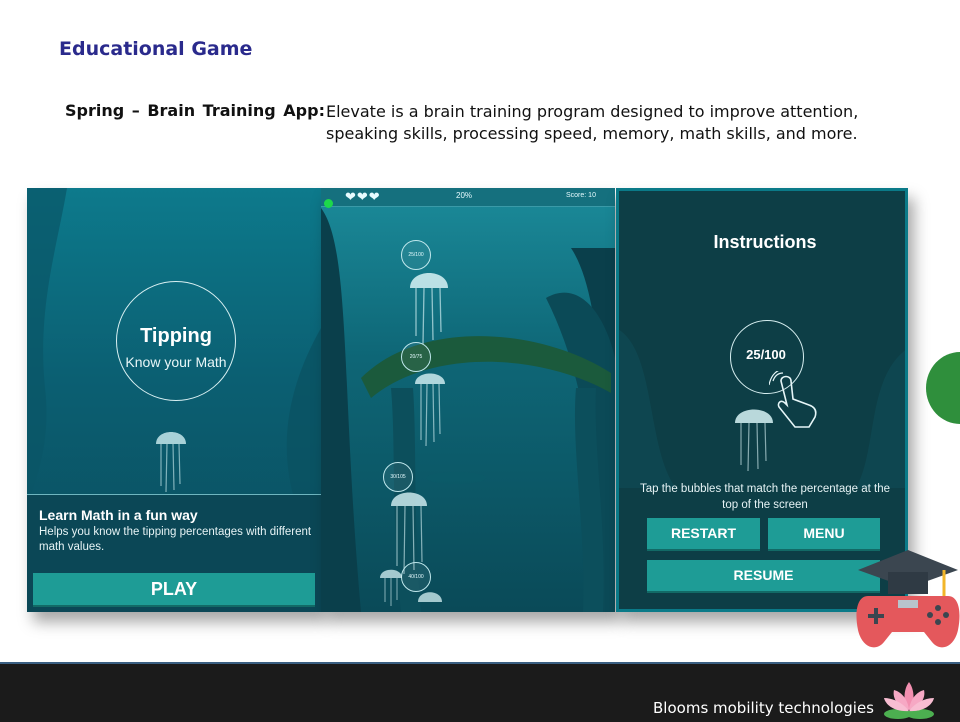 This screenshot has height=722, width=960. What do you see at coordinates (464, 195) in the screenshot?
I see `target-percentage: 20%` at bounding box center [464, 195].